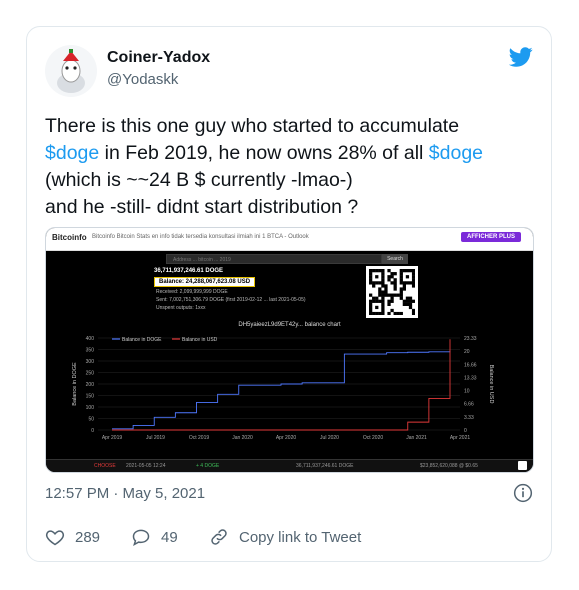 The image size is (579, 590). Describe the element at coordinates (141, 538) in the screenshot. I see `reply-bubble-icon` at that location.